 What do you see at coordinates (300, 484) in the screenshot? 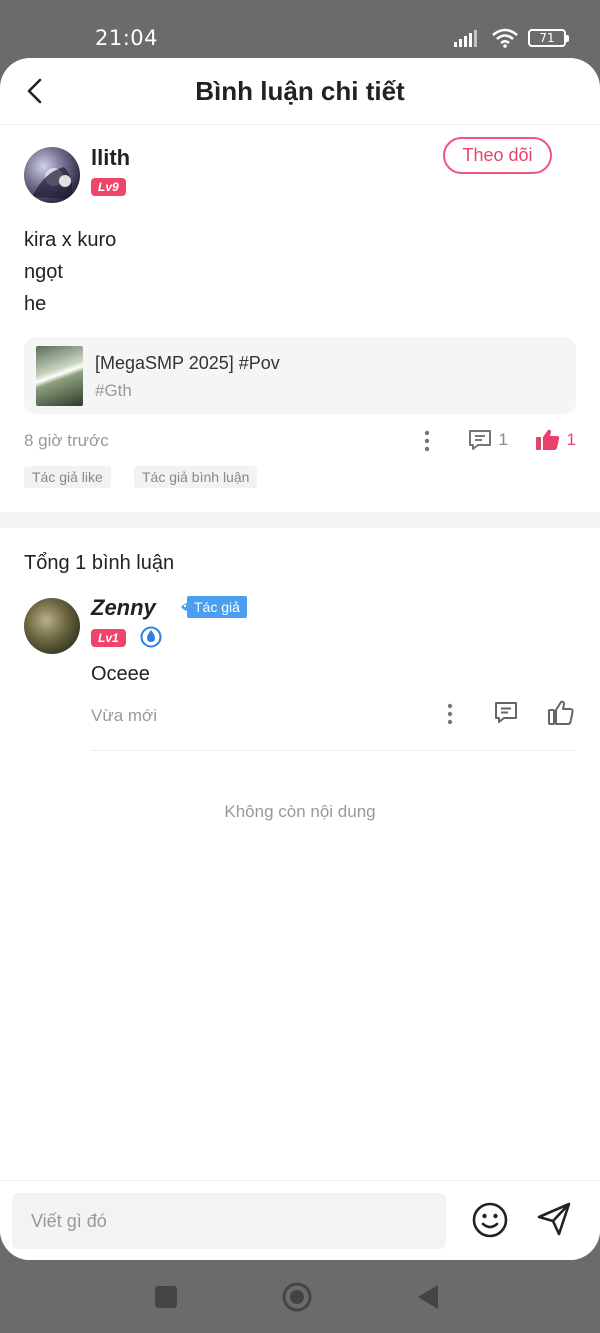
I see `post-tags: Tác giả like Tác giả bình luận` at bounding box center [300, 484].